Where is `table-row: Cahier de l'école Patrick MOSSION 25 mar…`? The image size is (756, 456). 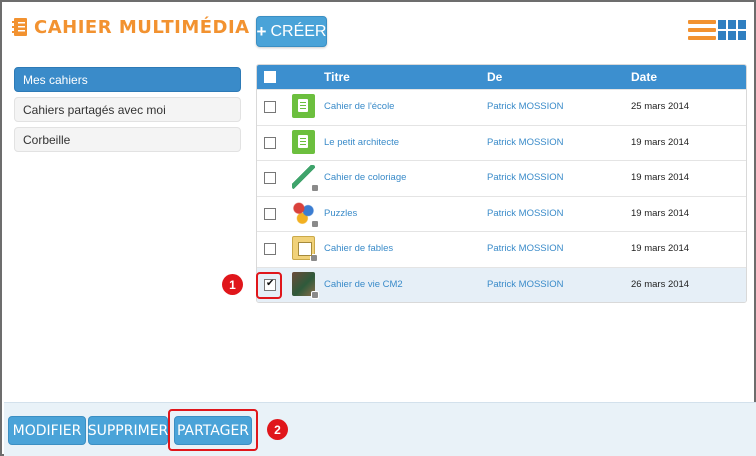
table-row: Cahier de l'école Patrick MOSSION 25 mar… is located at coordinates (501, 107).